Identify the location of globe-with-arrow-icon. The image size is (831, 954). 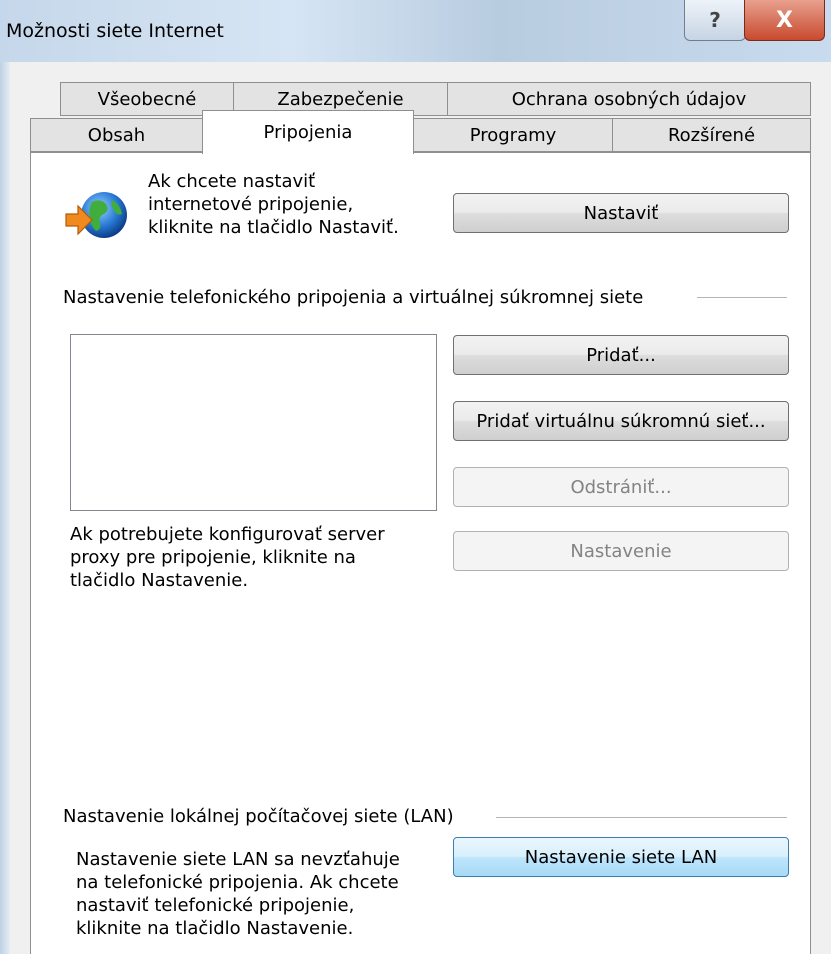
(96, 215).